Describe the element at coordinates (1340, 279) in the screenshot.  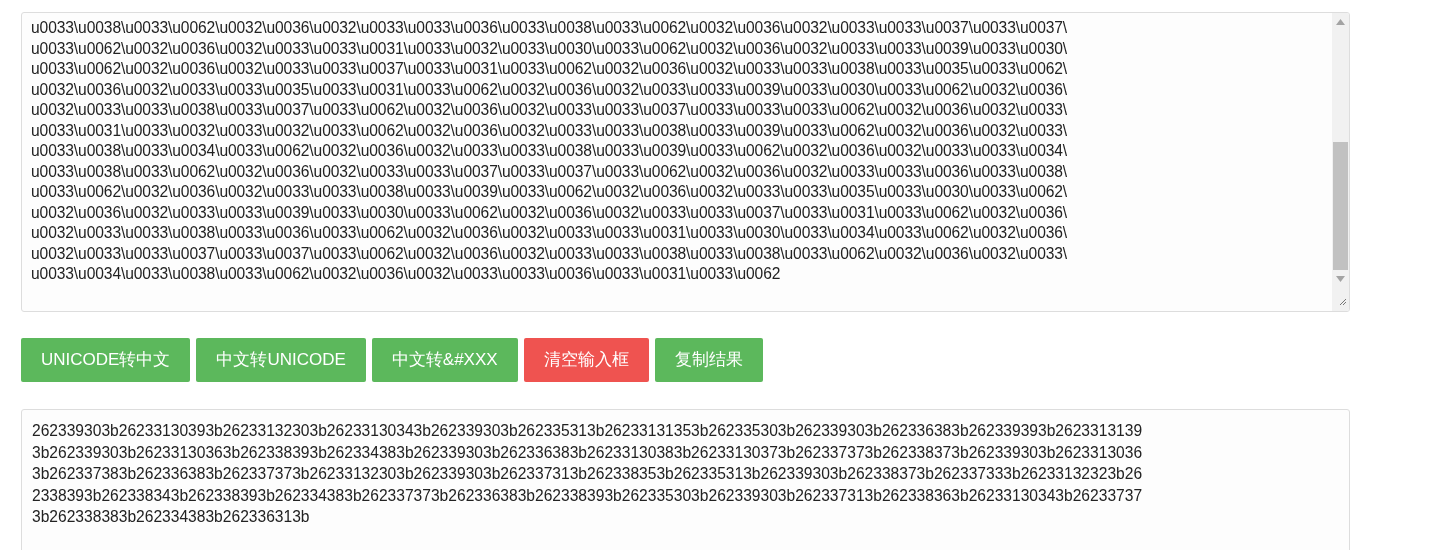
I see `scroll-down-icon` at that location.